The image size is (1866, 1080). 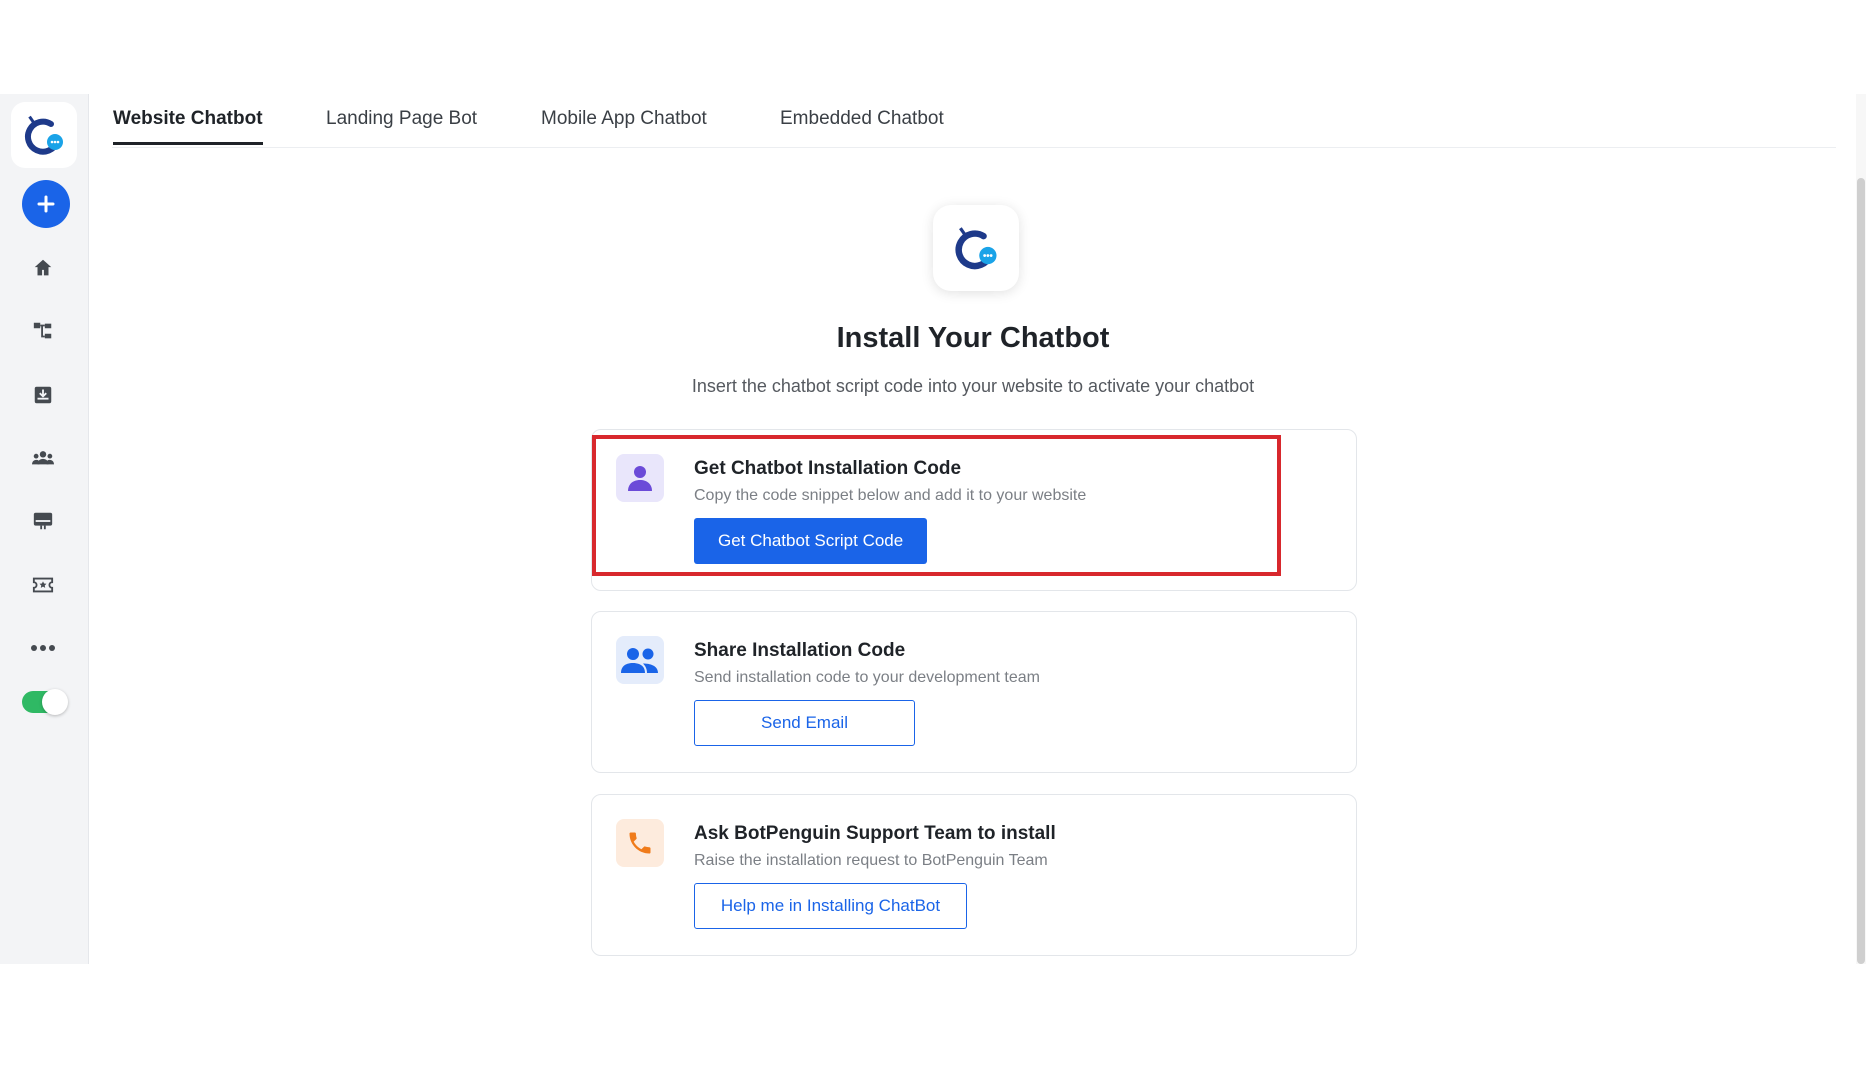 I want to click on tab-website-chatbot: Website Chatbot, so click(x=188, y=126).